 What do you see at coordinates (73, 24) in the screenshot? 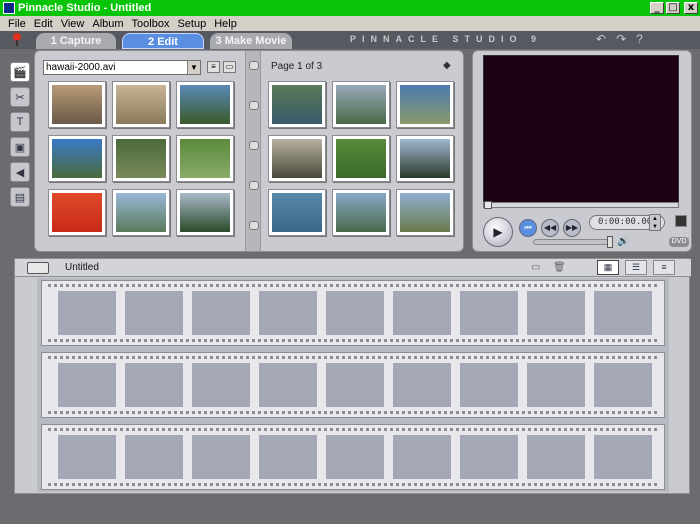
I see `menu-view: View` at bounding box center [73, 24].